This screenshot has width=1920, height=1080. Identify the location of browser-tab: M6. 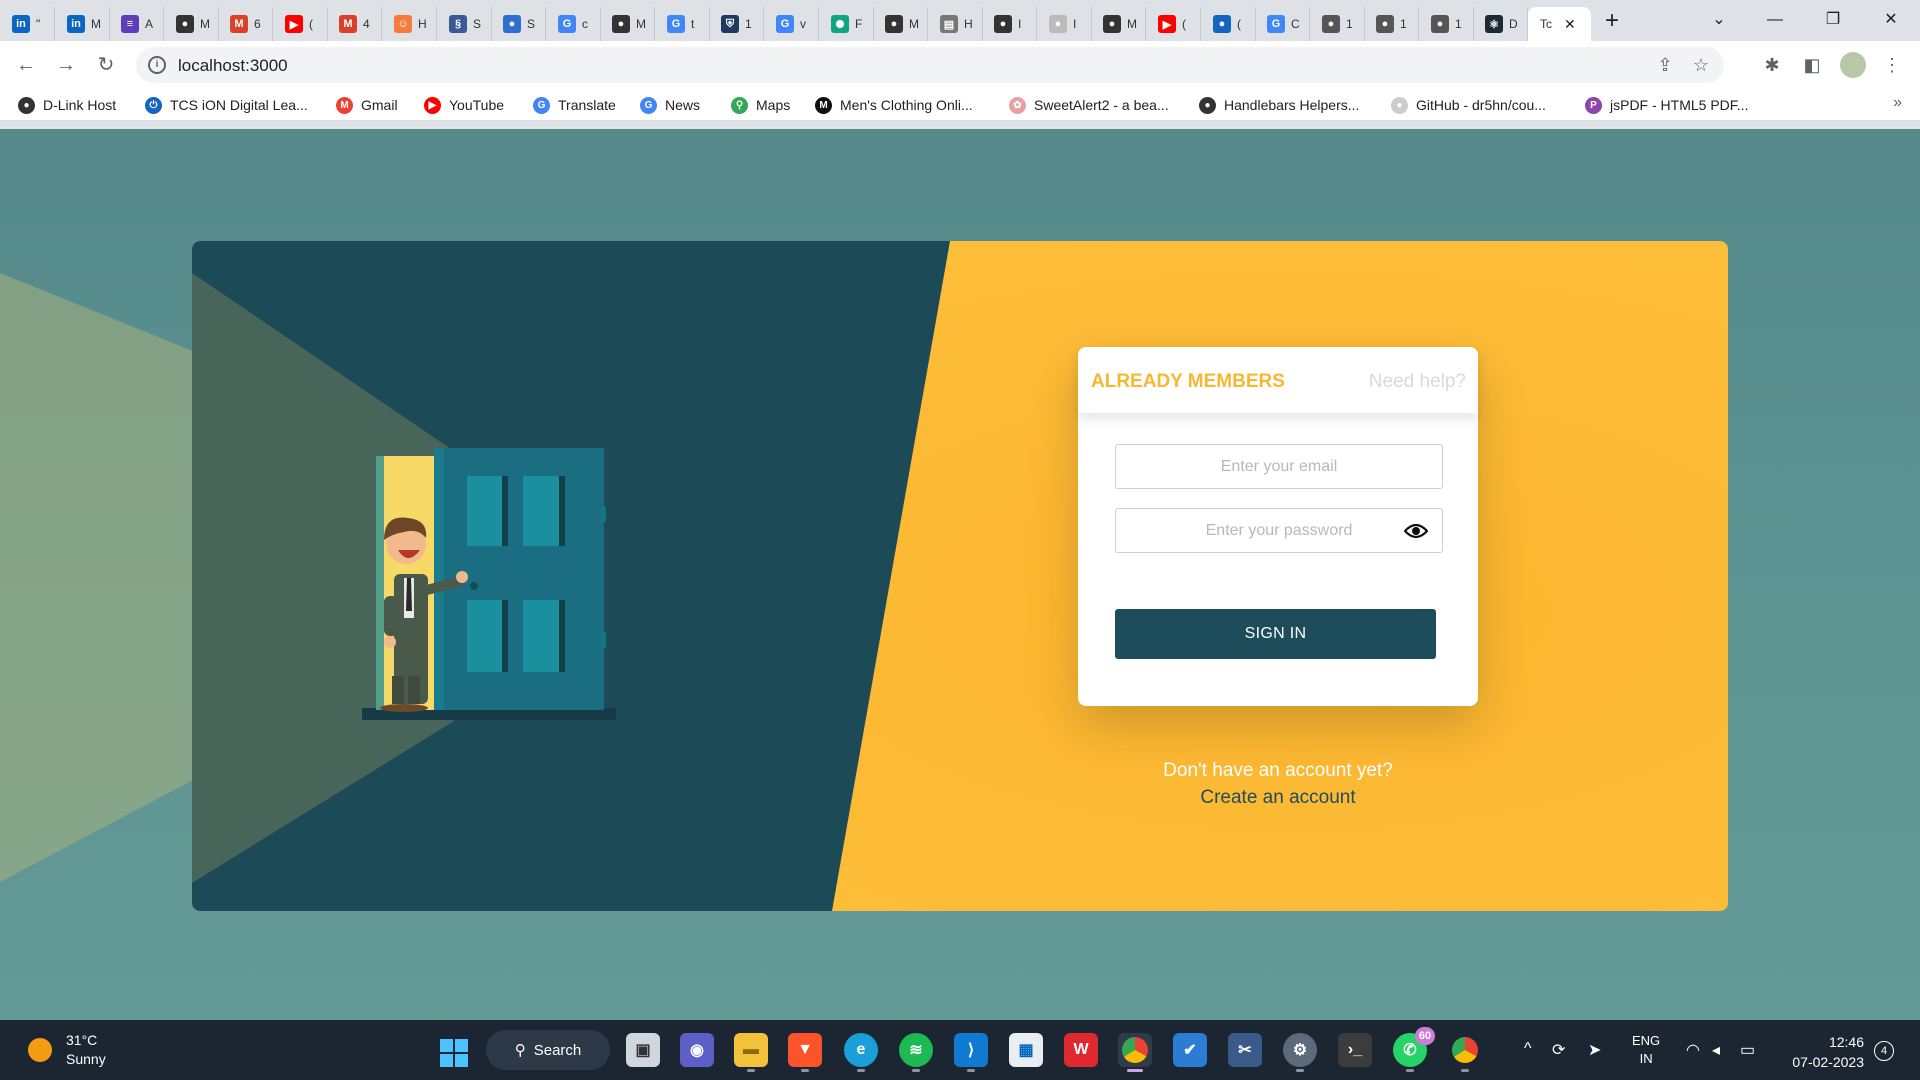
(245, 24).